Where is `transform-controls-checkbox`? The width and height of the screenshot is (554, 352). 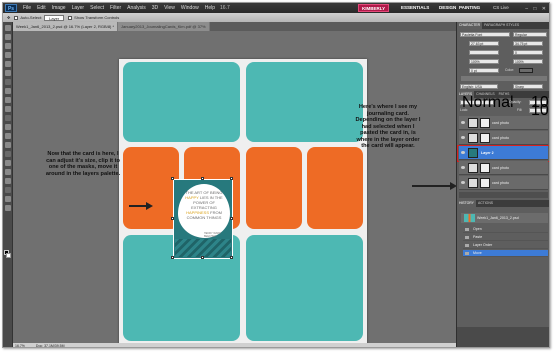 transform-controls-checkbox is located at coordinates (70, 17).